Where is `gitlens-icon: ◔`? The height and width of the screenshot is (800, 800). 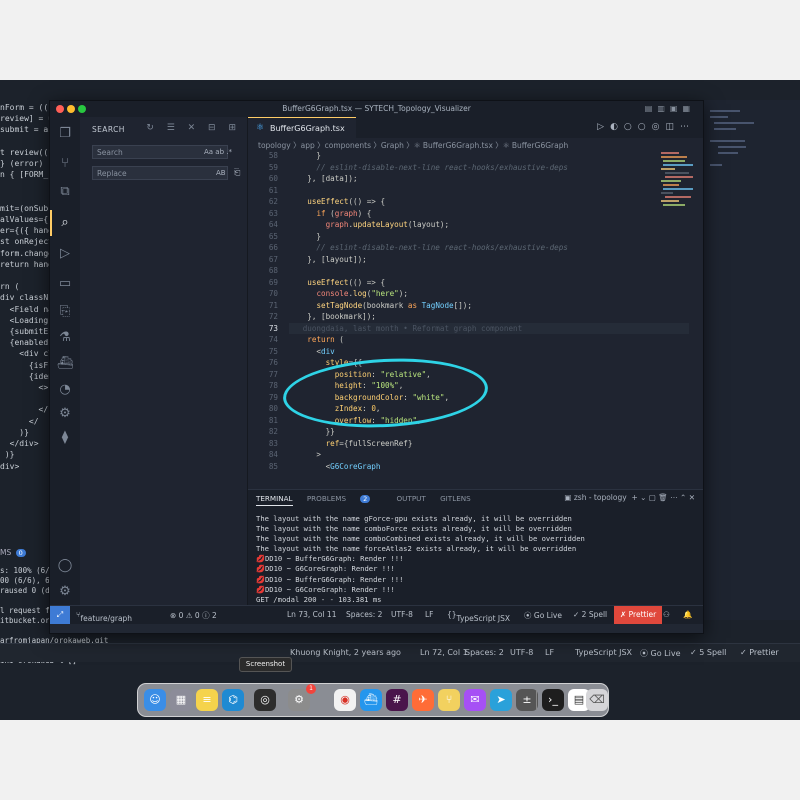
gitlens-icon: ◔ is located at coordinates (65, 390).